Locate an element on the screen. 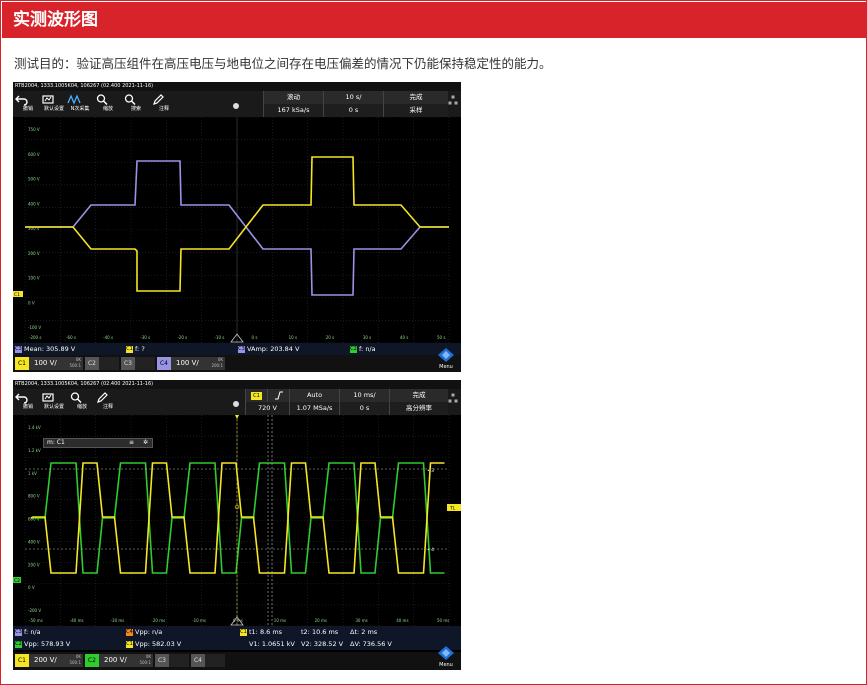 This screenshot has height=685, width=867. channel-4-setting: C4 100 V/ 0K 200:1 is located at coordinates (191, 363).